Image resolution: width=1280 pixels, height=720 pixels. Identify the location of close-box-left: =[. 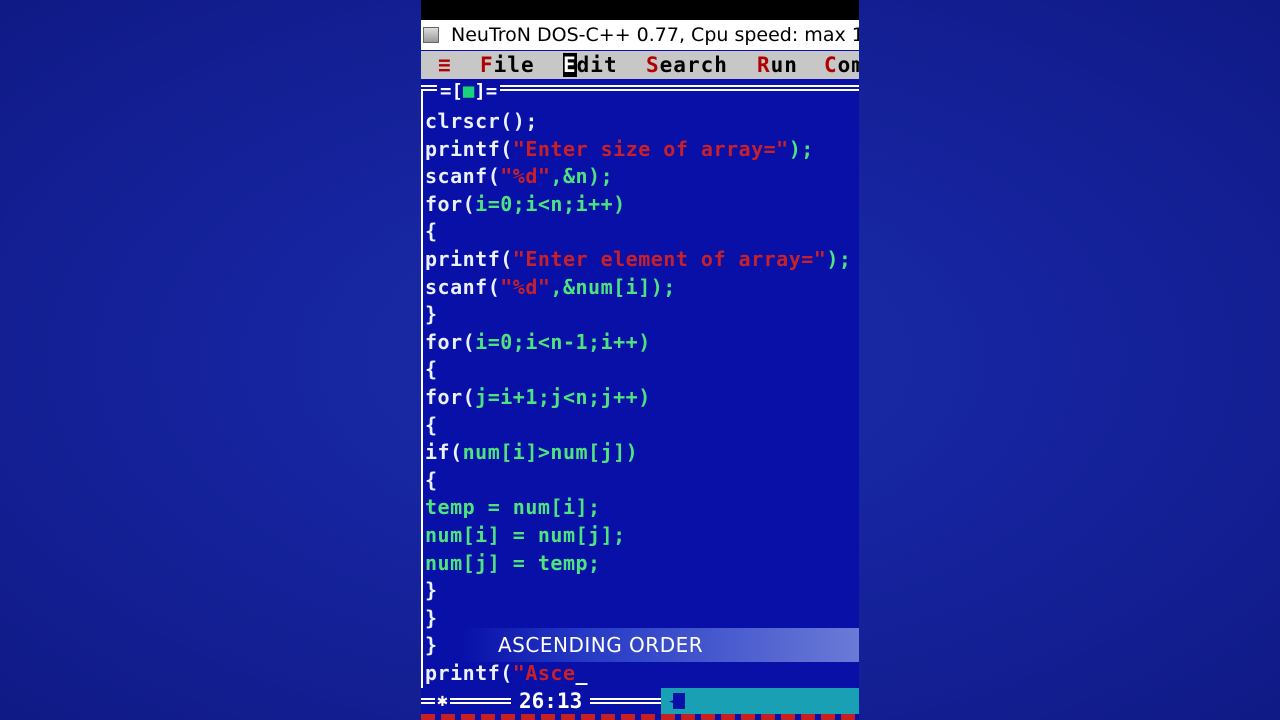
(451, 91).